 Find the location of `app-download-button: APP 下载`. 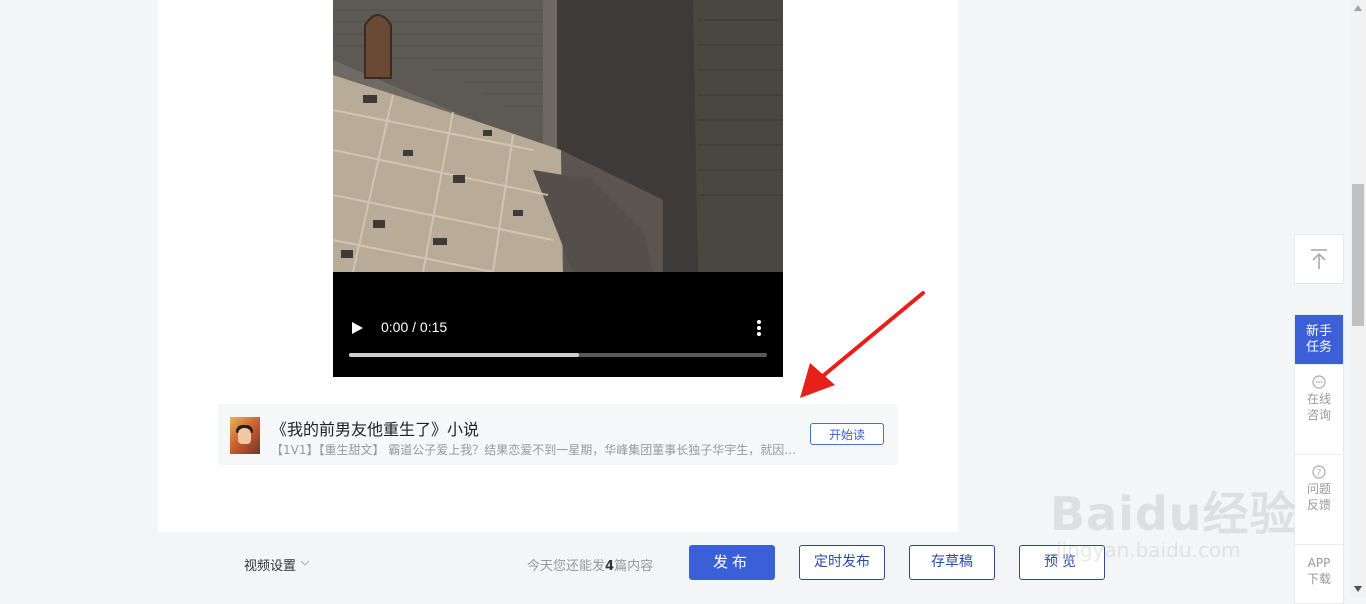

app-download-button: APP 下载 is located at coordinates (1319, 574).